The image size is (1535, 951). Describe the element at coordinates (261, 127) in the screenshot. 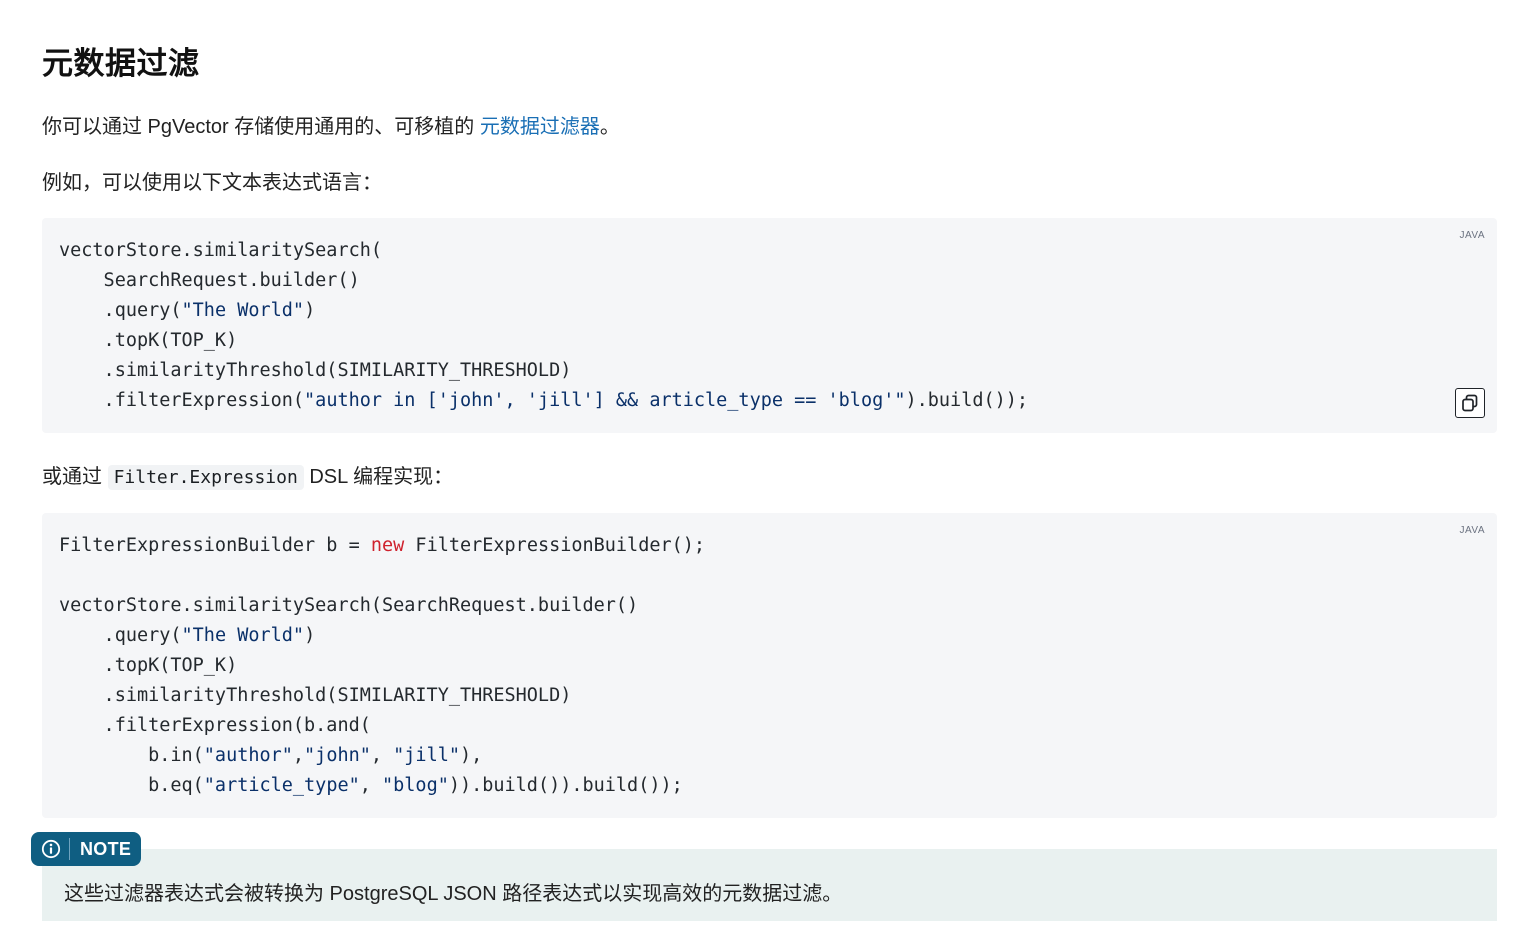

I see `intro-text: 你可以通过 PgVector 存储使用通用的、可移植的` at that location.